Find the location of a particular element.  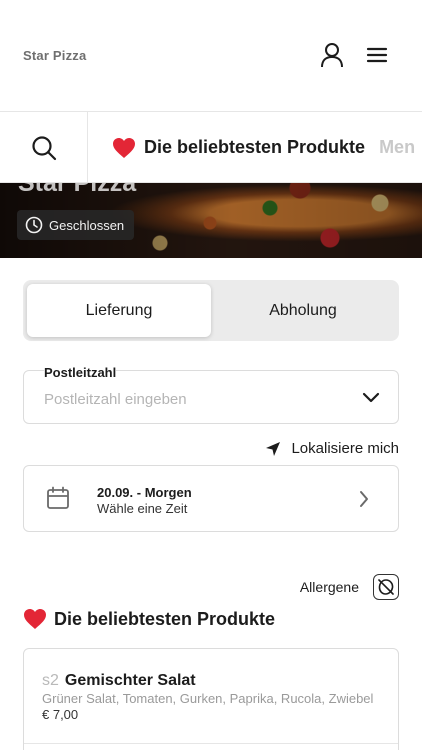

hero-banner: Star Pizza Geschlossen is located at coordinates (211, 220).